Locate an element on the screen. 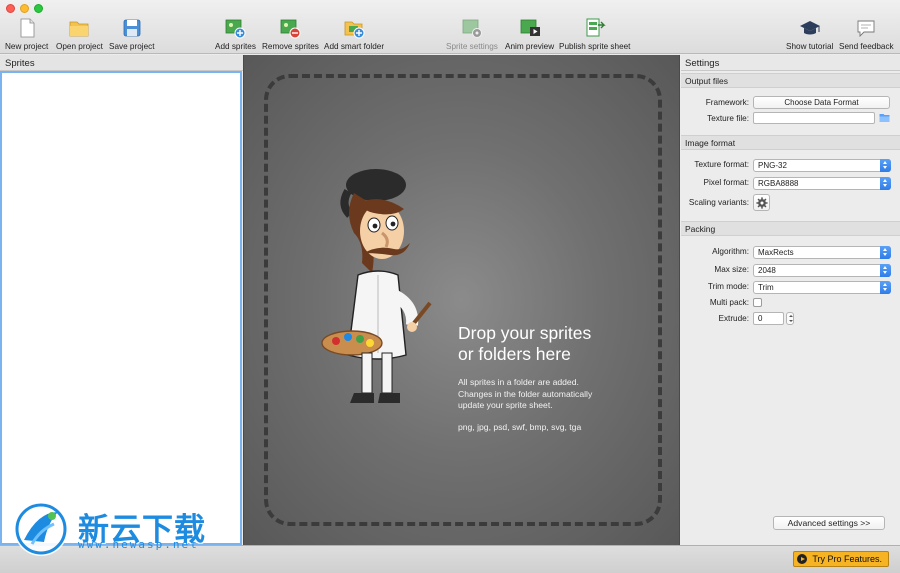 The image size is (900, 573). texture-format-select: PNG-32 is located at coordinates (822, 165).